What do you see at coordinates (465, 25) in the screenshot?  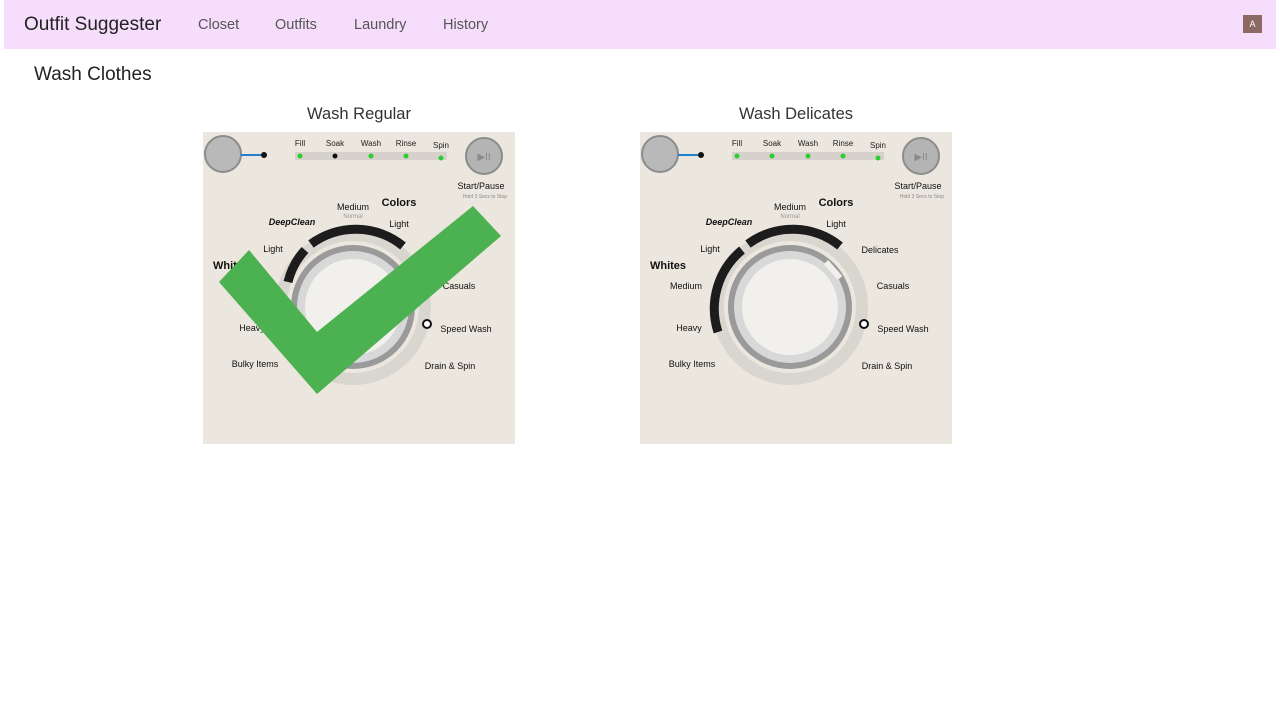 I see `nav-link-history: History` at bounding box center [465, 25].